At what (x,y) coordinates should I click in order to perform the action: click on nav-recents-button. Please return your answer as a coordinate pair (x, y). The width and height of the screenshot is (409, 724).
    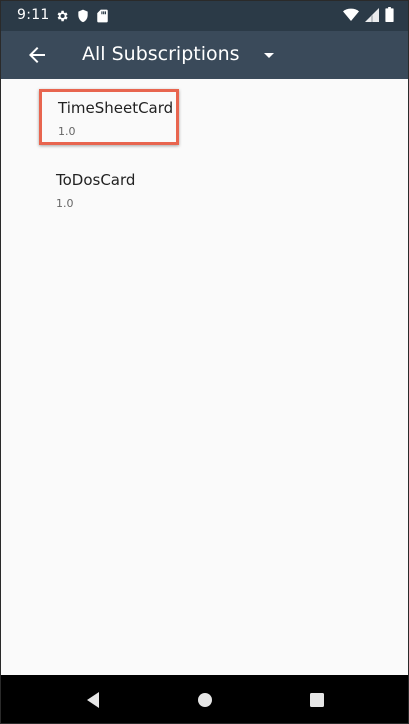
    Looking at the image, I should click on (317, 700).